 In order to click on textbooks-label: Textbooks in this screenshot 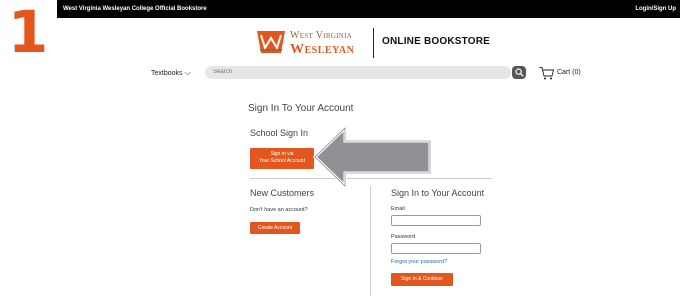, I will do `click(167, 73)`.